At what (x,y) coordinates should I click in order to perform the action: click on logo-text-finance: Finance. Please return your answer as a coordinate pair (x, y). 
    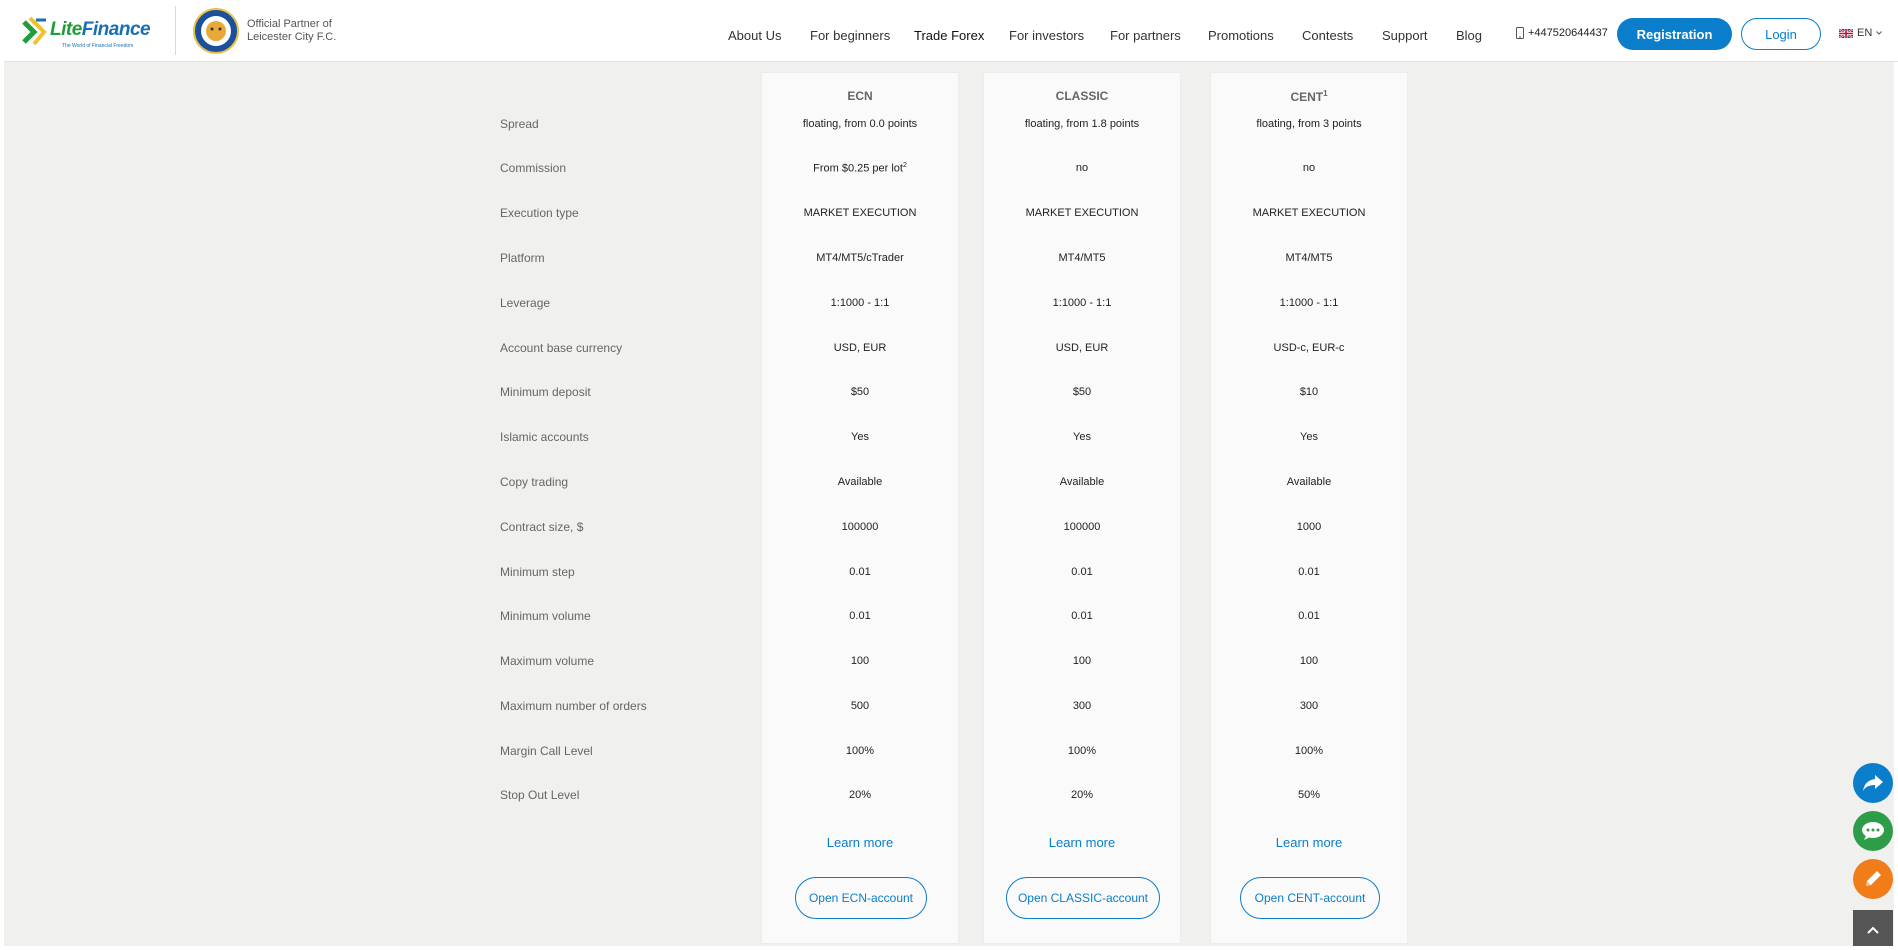
    Looking at the image, I should click on (116, 29).